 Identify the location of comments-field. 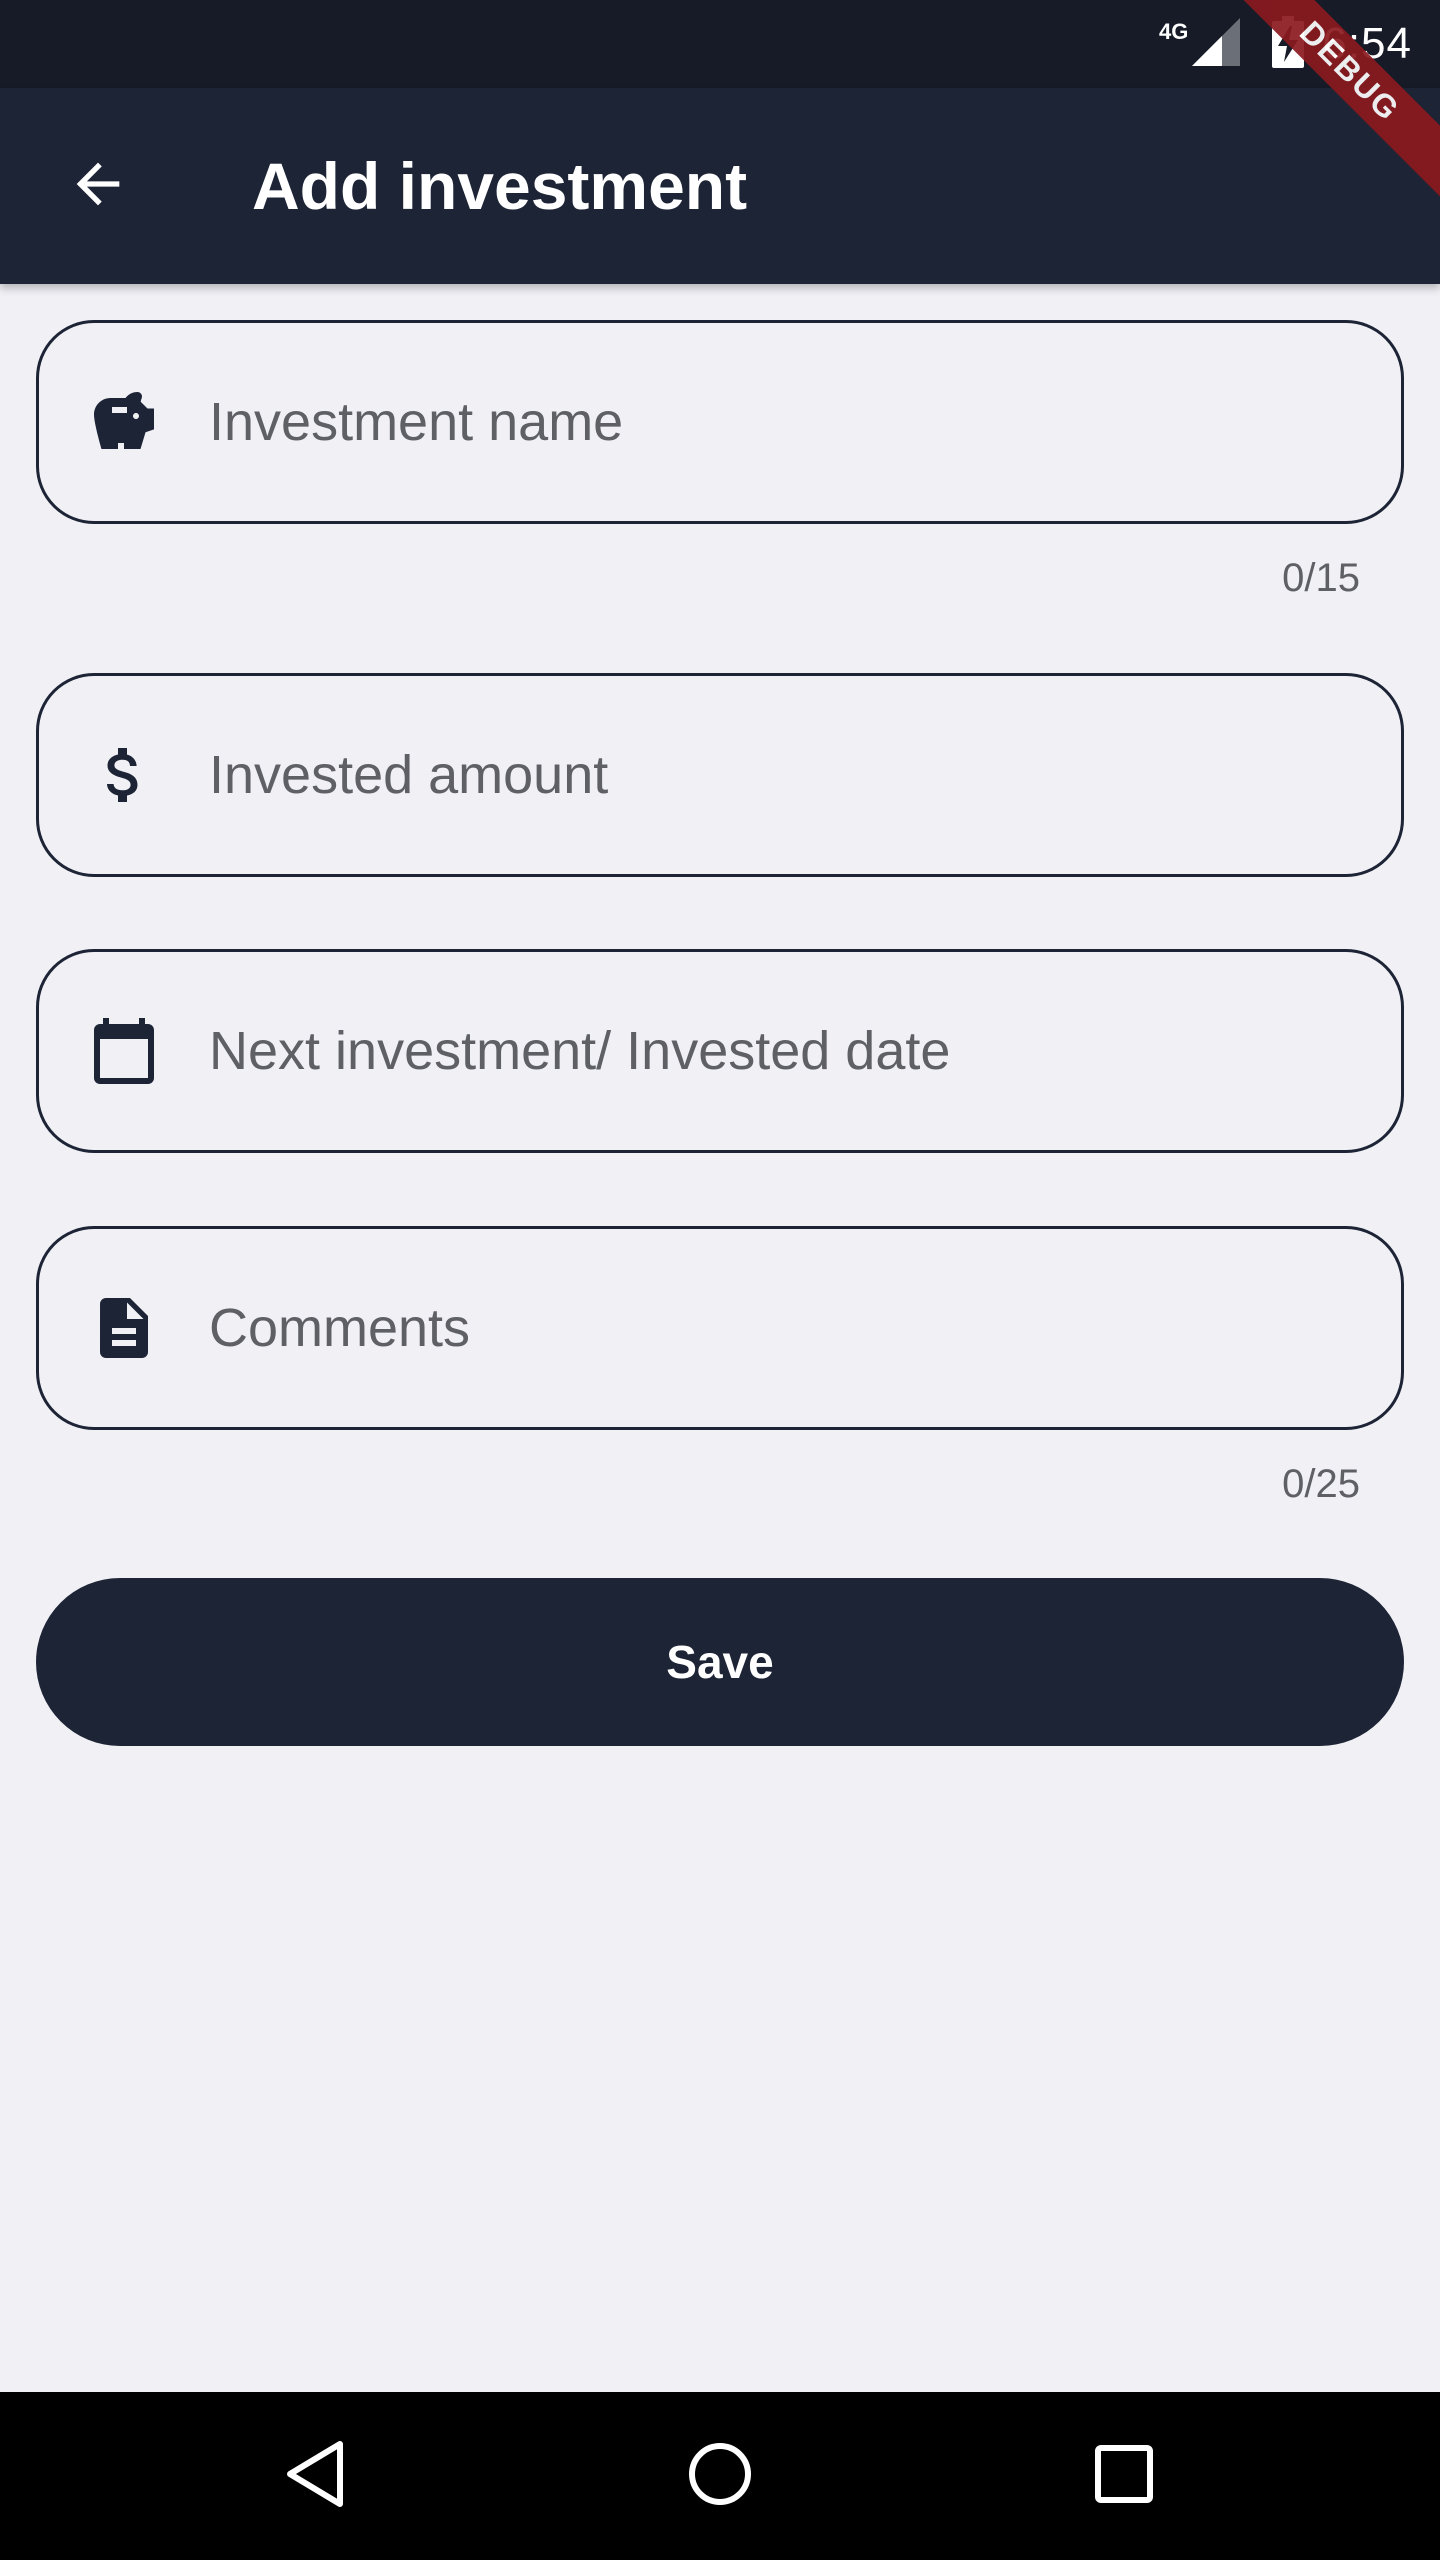
(720, 1328).